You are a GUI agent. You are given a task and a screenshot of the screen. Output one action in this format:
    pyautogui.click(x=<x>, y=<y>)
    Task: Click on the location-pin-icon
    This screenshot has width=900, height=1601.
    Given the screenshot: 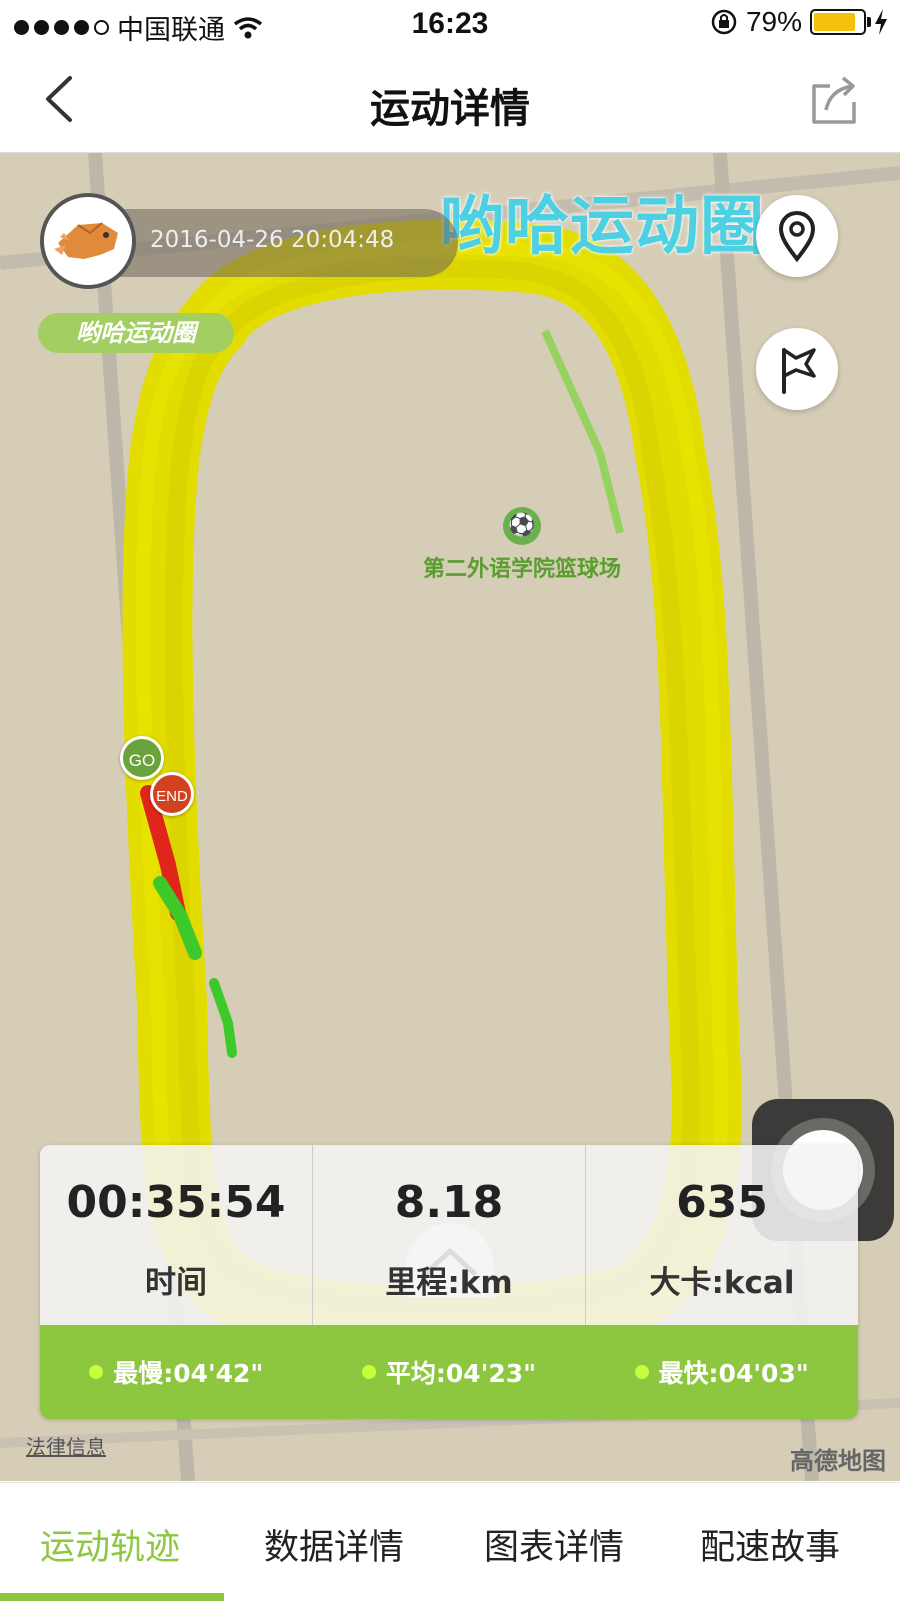 What is the action you would take?
    pyautogui.click(x=797, y=236)
    